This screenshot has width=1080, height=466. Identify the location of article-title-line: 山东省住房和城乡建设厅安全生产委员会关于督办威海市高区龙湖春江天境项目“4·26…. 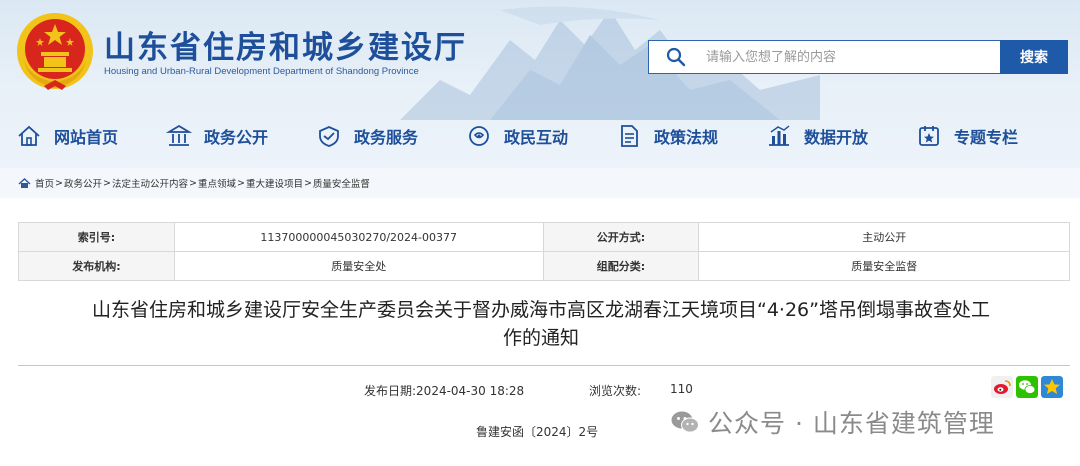
(541, 310).